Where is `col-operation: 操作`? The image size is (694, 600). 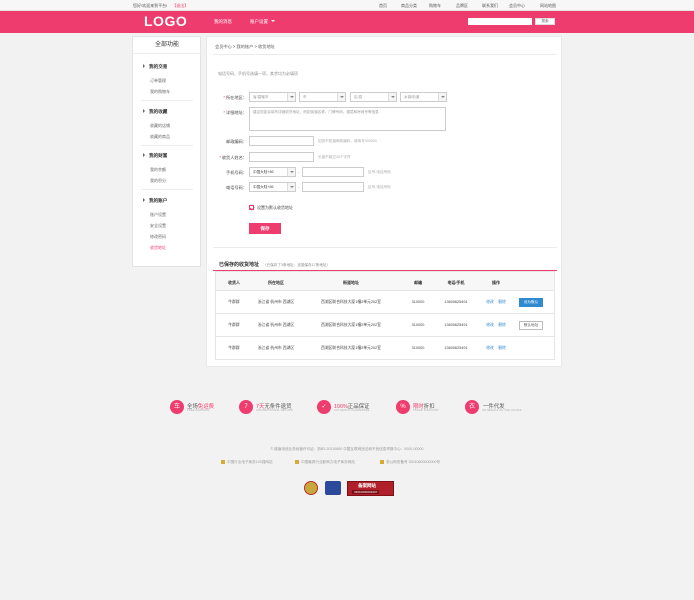
col-operation: 操作 is located at coordinates (496, 282).